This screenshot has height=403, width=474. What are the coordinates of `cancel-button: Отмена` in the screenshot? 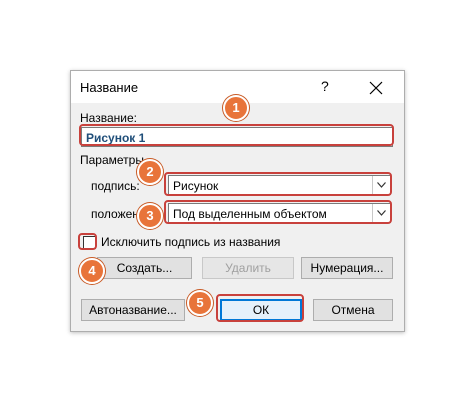 It's located at (353, 310).